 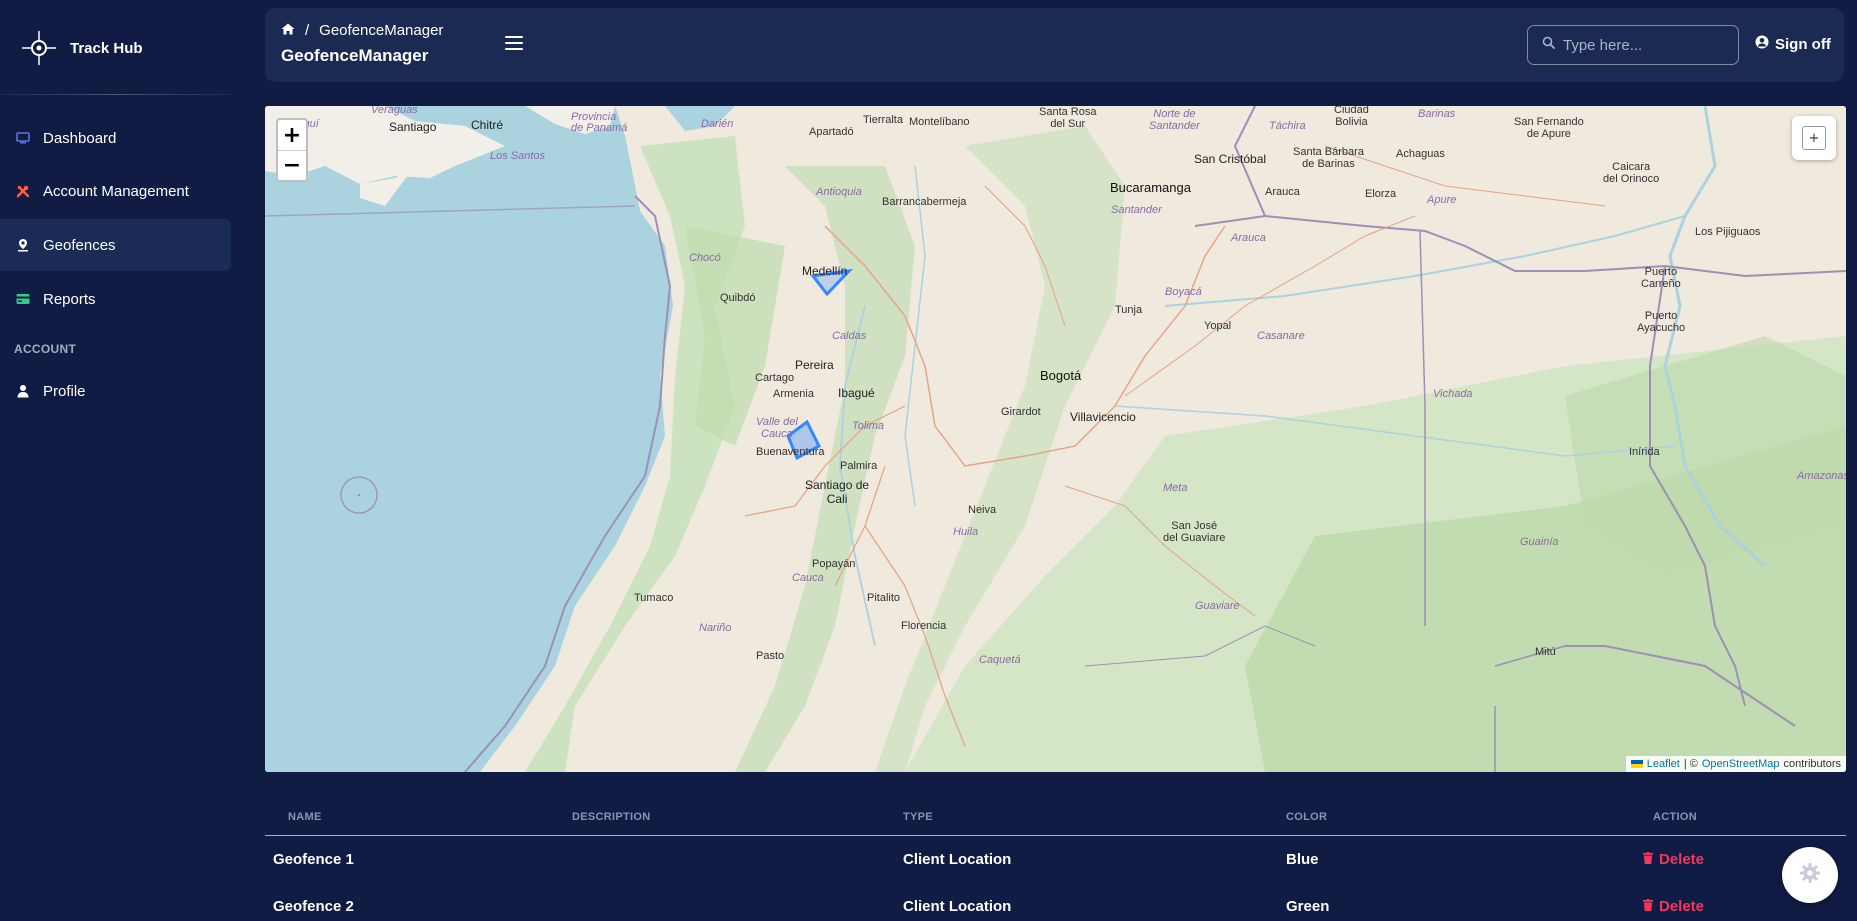 What do you see at coordinates (939, 122) in the screenshot?
I see `map-label: Montelíbano` at bounding box center [939, 122].